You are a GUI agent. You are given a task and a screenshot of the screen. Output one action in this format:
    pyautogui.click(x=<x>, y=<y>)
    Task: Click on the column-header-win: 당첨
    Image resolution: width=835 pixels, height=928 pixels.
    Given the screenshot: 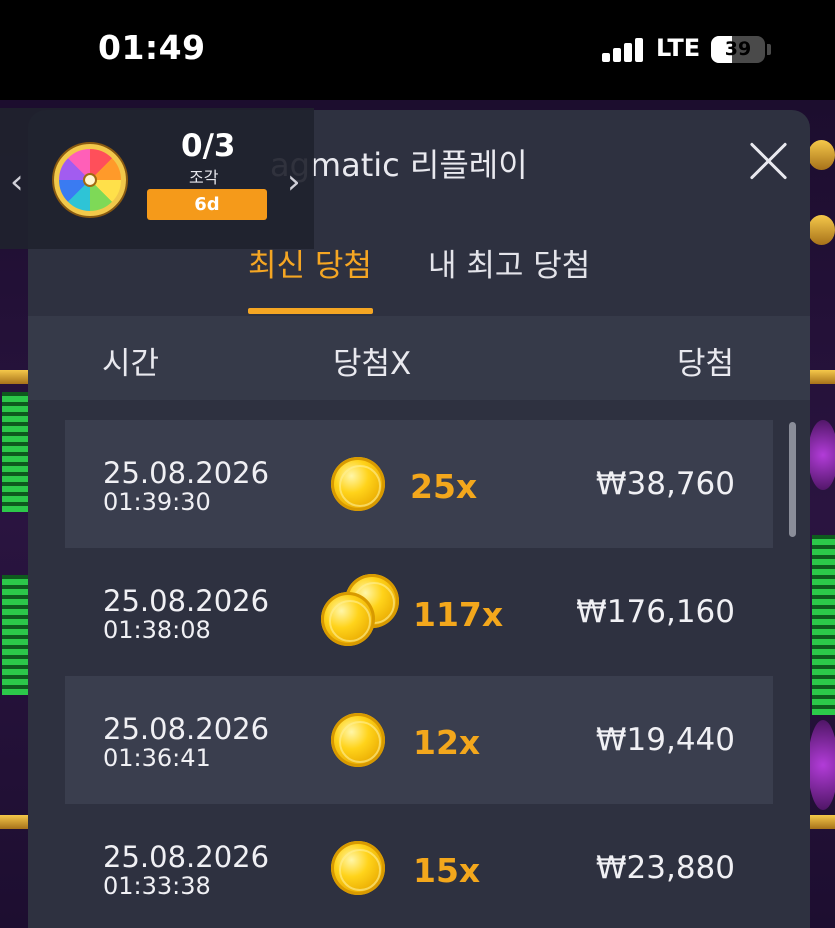 What is the action you would take?
    pyautogui.click(x=705, y=364)
    